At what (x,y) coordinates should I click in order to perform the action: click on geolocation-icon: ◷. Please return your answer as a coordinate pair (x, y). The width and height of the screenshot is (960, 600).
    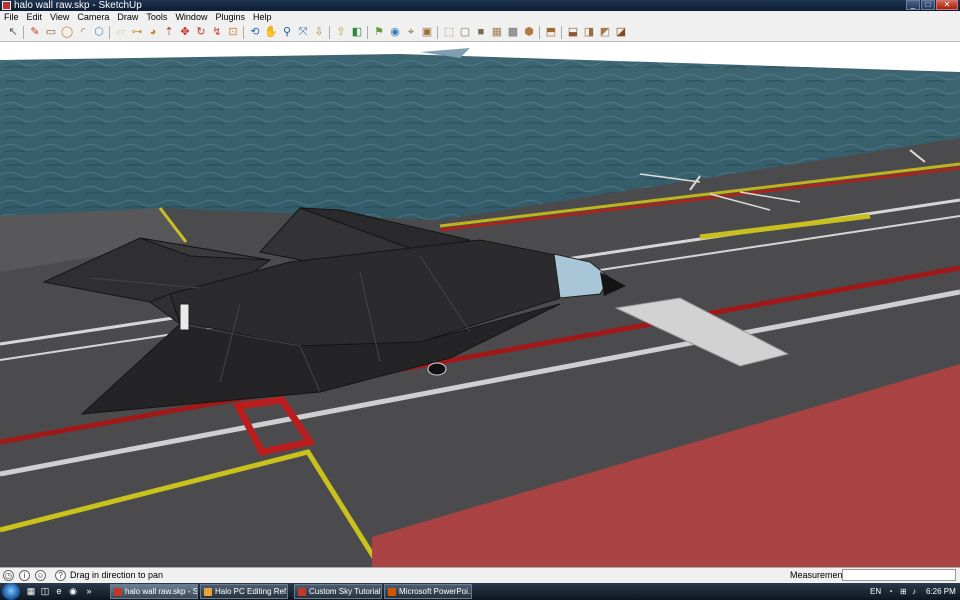
    Looking at the image, I should click on (8, 575).